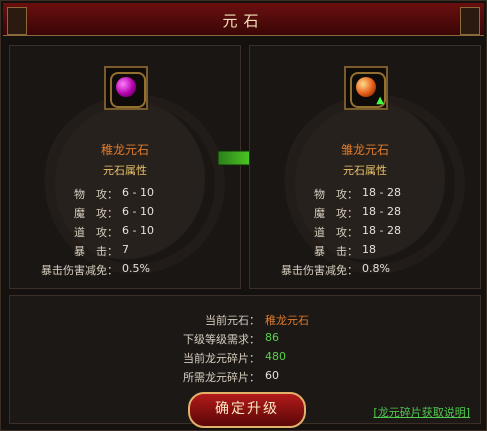  I want to click on next-stone-slot: ▲, so click(366, 88).